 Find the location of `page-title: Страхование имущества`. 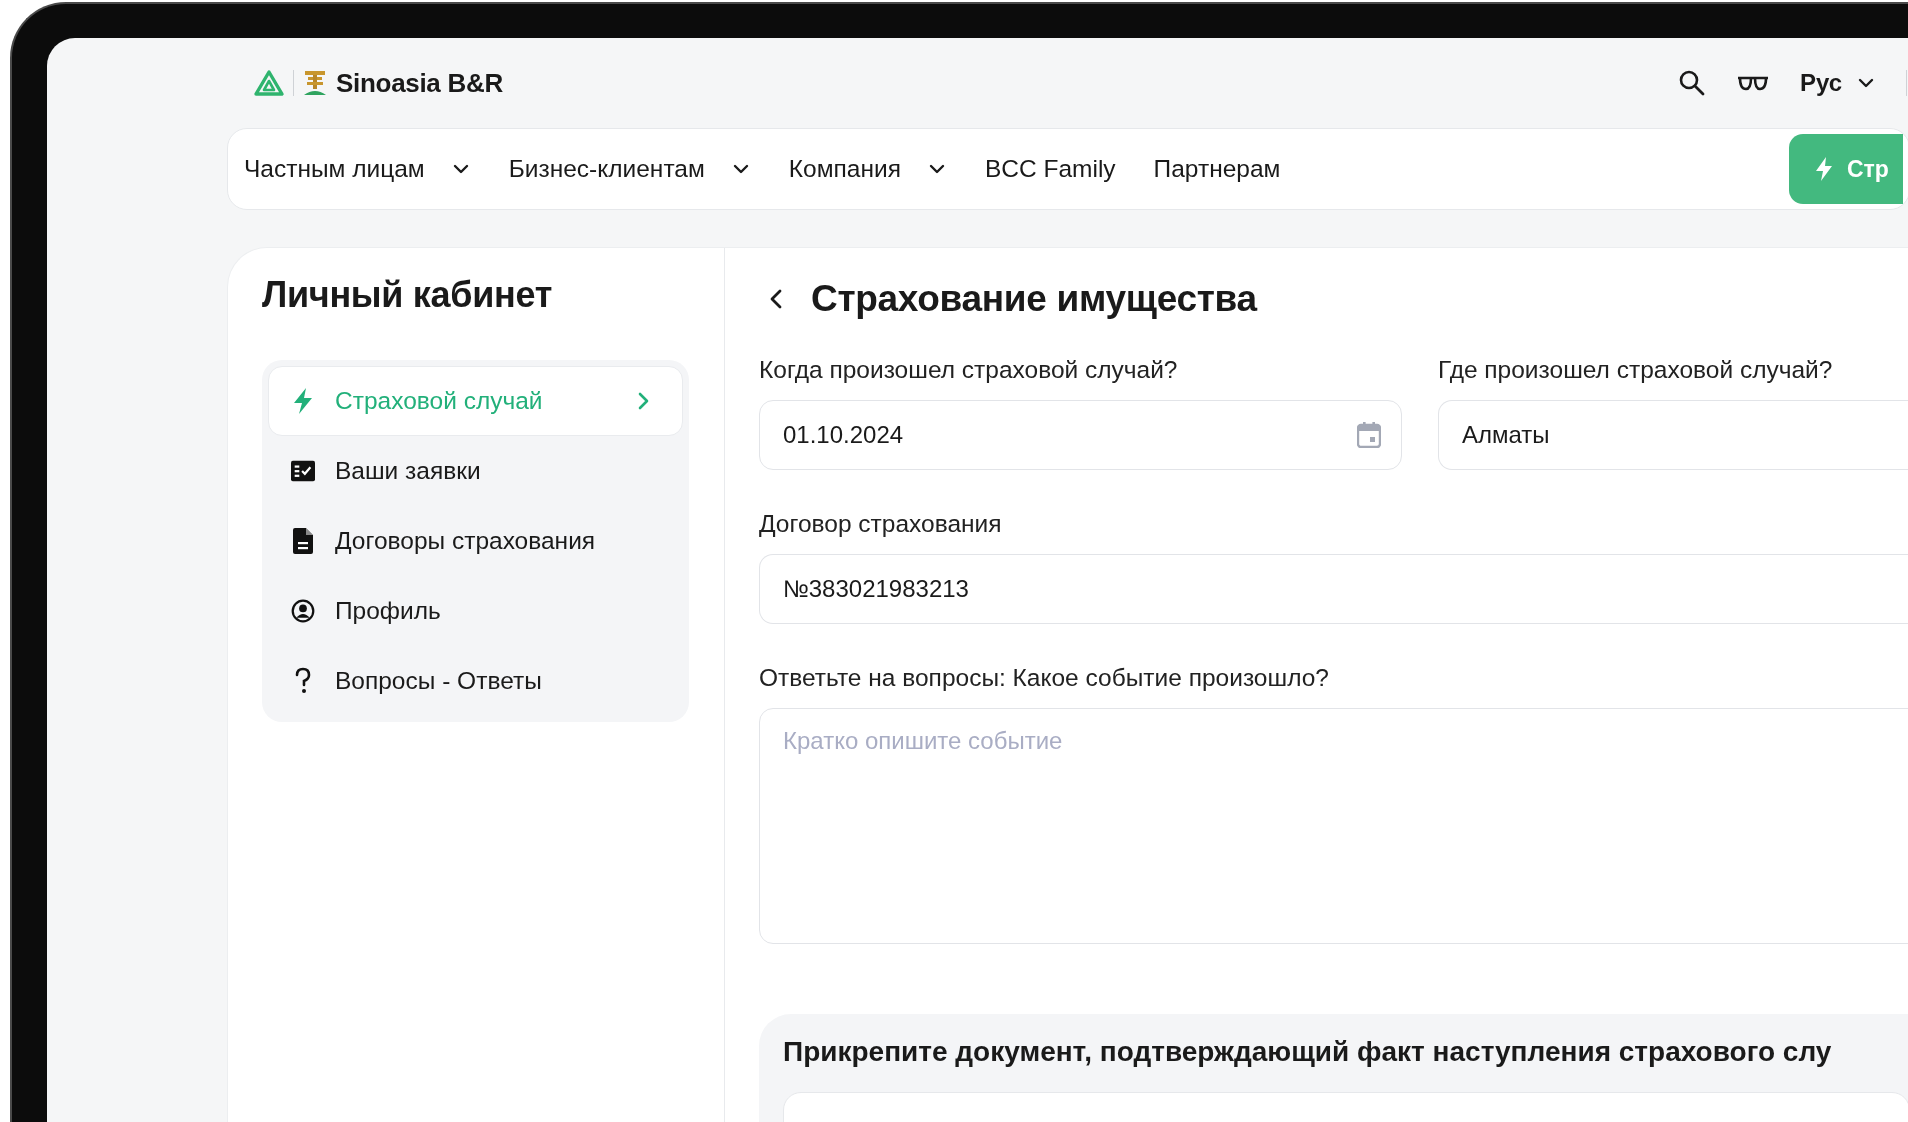

page-title: Страхование имущества is located at coordinates (1034, 299).